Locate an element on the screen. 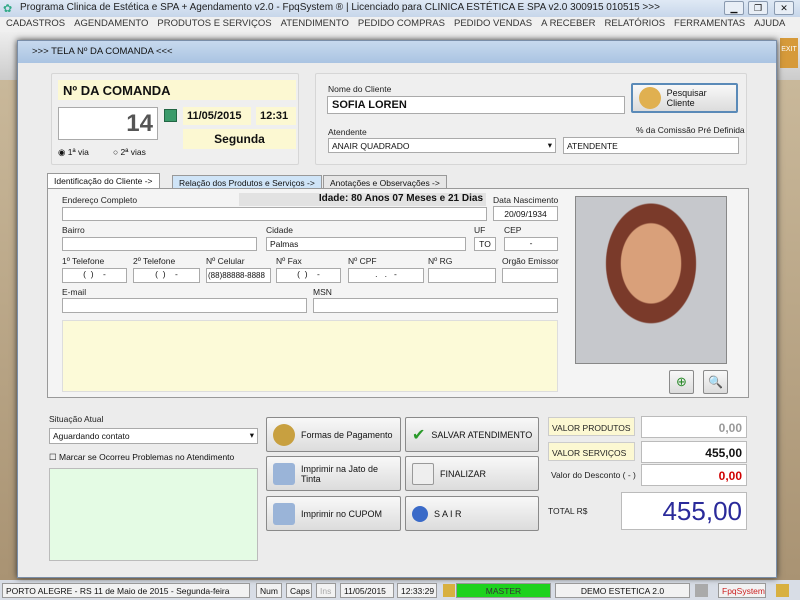  status-select: Aguardando contato ▾ is located at coordinates (153, 436).